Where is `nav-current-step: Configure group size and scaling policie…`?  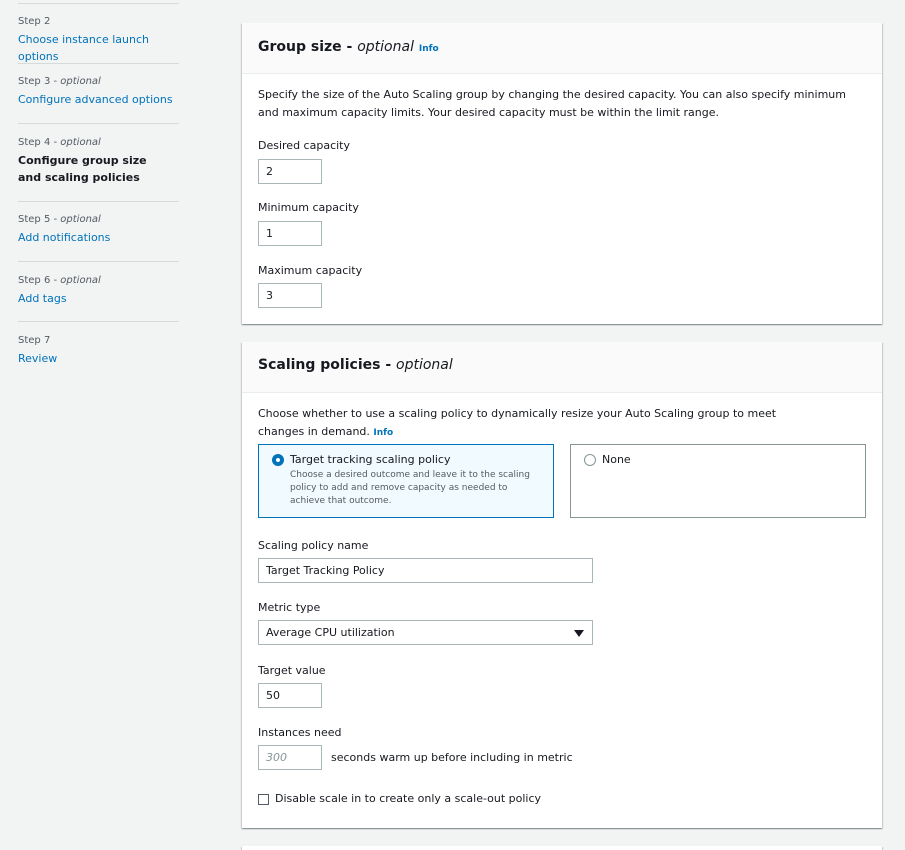 nav-current-step: Configure group size and scaling policie… is located at coordinates (82, 169).